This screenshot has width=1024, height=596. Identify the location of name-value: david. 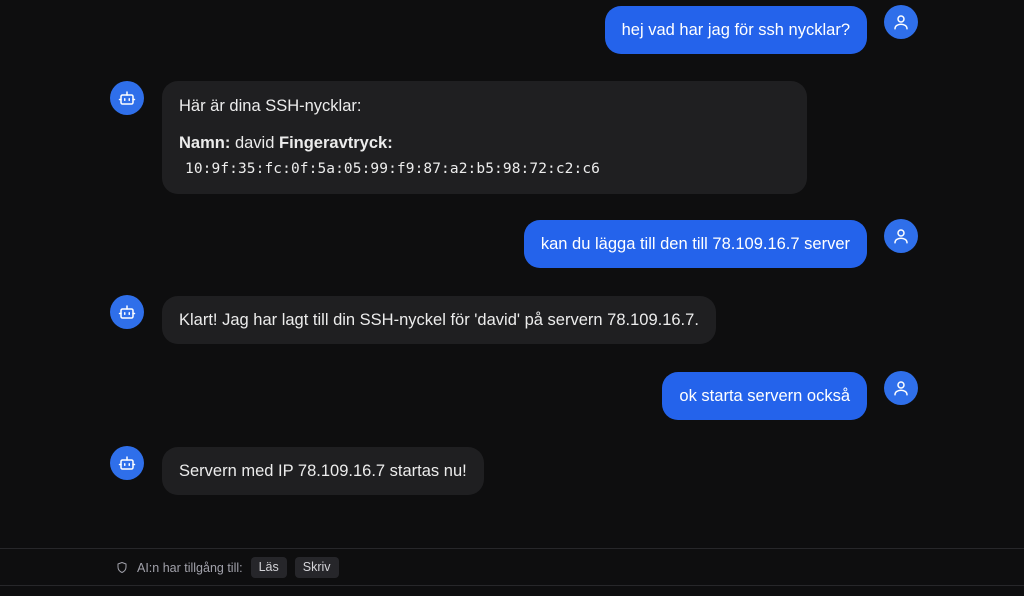
(254, 143).